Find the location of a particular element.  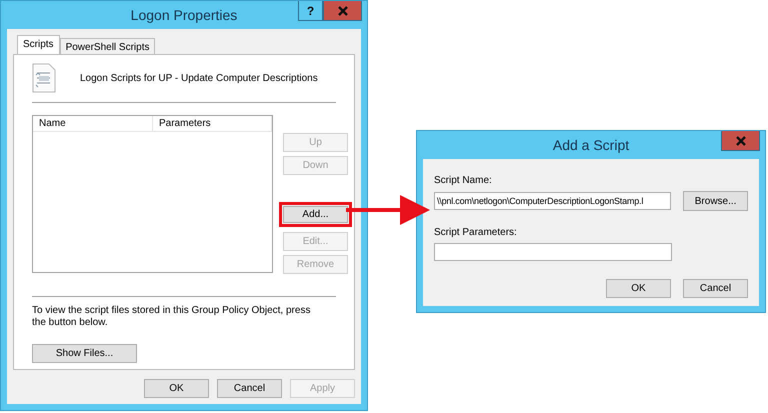

window-title: Logon Properties is located at coordinates (184, 15).